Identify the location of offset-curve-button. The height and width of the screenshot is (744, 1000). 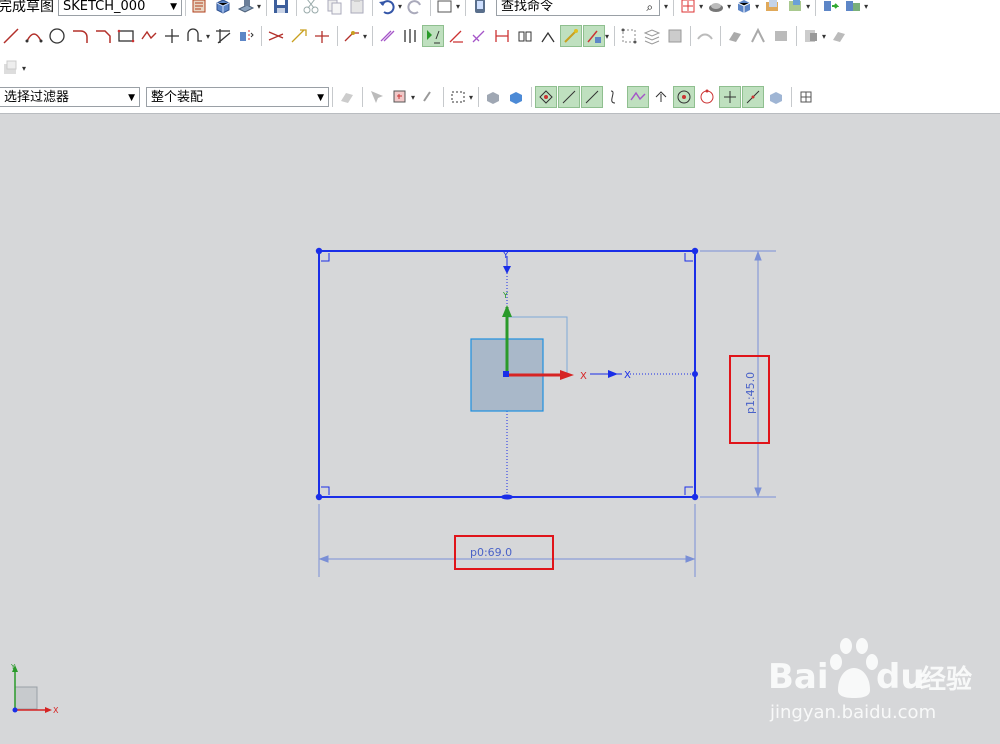
(195, 36).